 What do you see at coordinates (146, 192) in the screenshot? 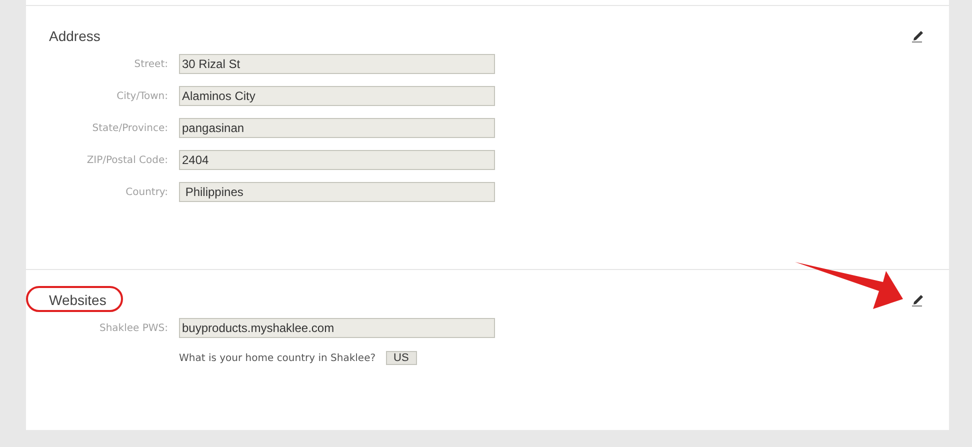
I see `field-label: Country:` at bounding box center [146, 192].